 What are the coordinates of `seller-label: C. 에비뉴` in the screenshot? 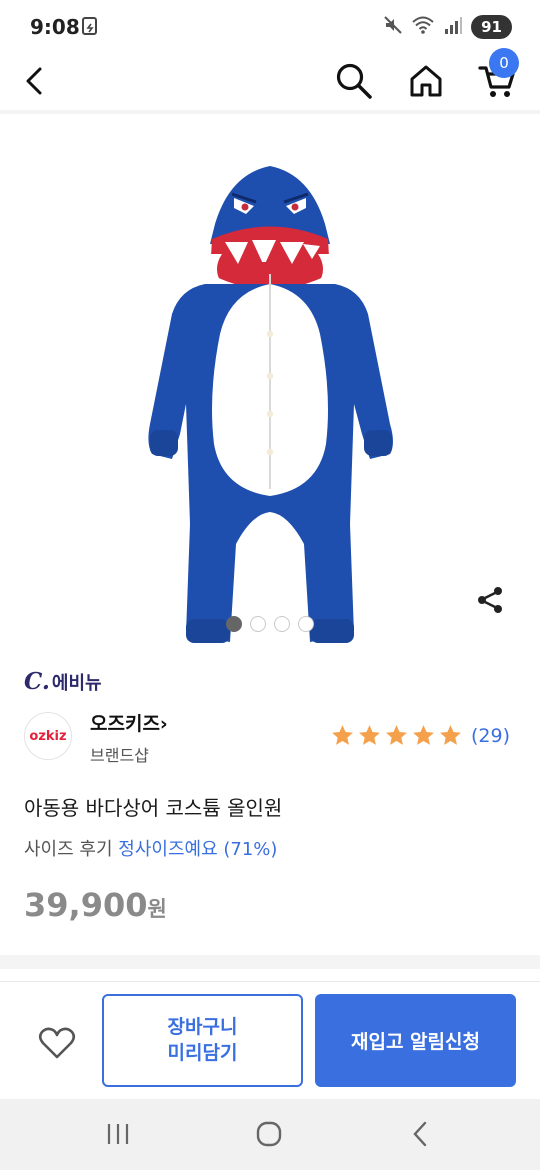 It's located at (63, 681).